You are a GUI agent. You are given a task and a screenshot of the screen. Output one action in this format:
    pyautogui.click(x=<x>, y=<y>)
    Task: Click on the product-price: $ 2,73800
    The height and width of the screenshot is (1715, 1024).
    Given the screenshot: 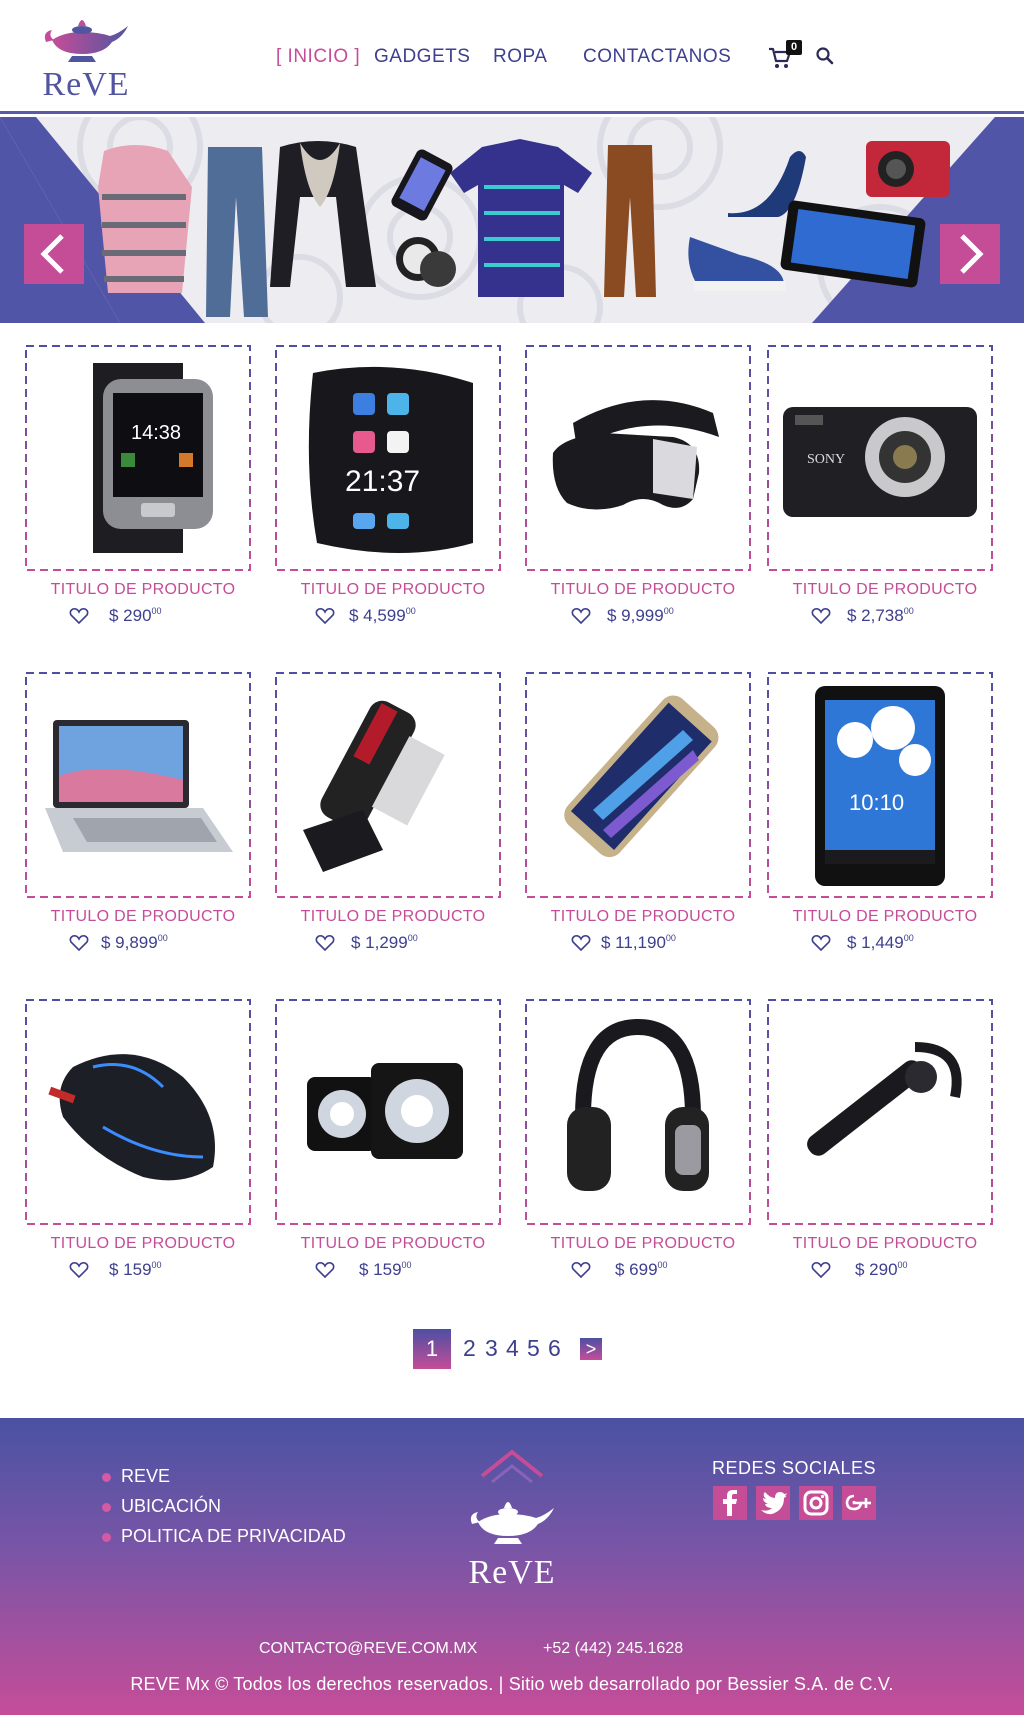 What is the action you would take?
    pyautogui.click(x=880, y=615)
    